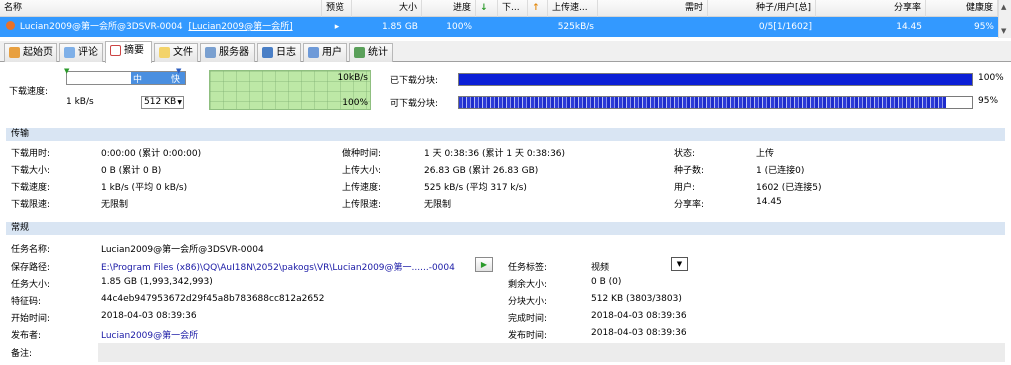 Image resolution: width=1011 pixels, height=365 pixels. What do you see at coordinates (149, 334) in the screenshot?
I see `publisher-link: Lucian2009@第一会所` at bounding box center [149, 334].